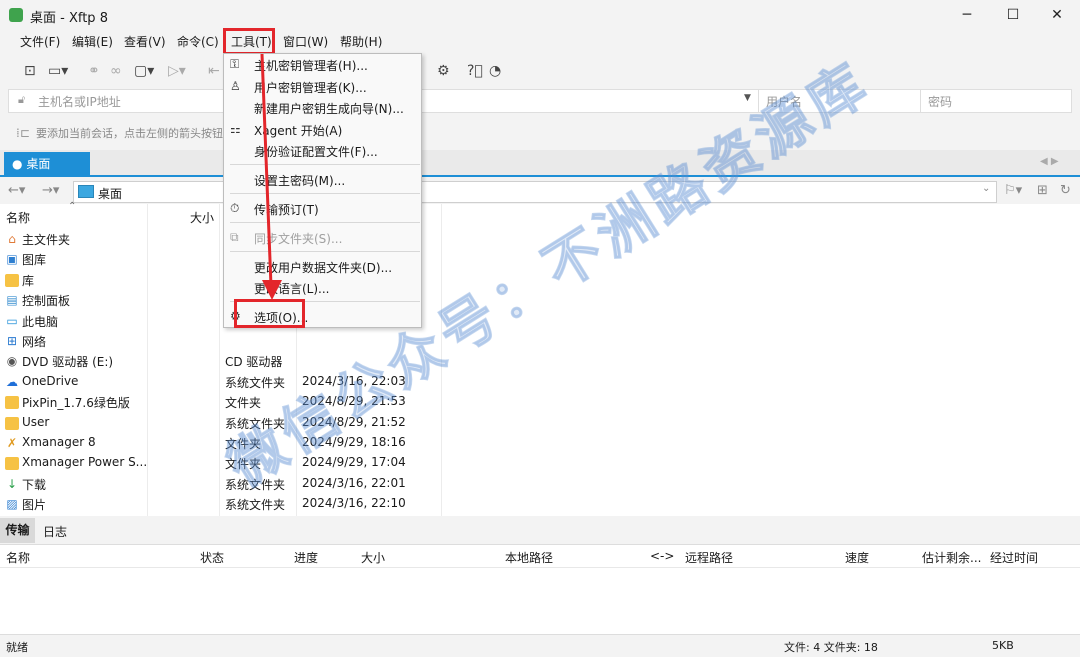 The image size is (1080, 657). I want to click on file-name: 图片, so click(34, 504).